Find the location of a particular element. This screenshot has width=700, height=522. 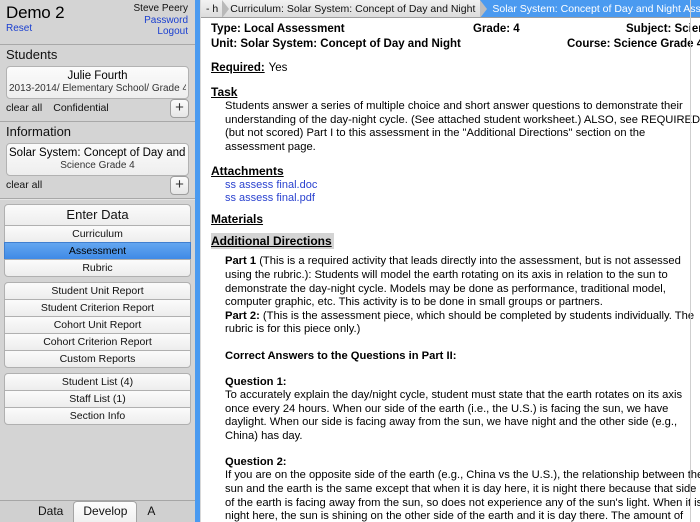

part1-label: Part 1 is located at coordinates (241, 261).